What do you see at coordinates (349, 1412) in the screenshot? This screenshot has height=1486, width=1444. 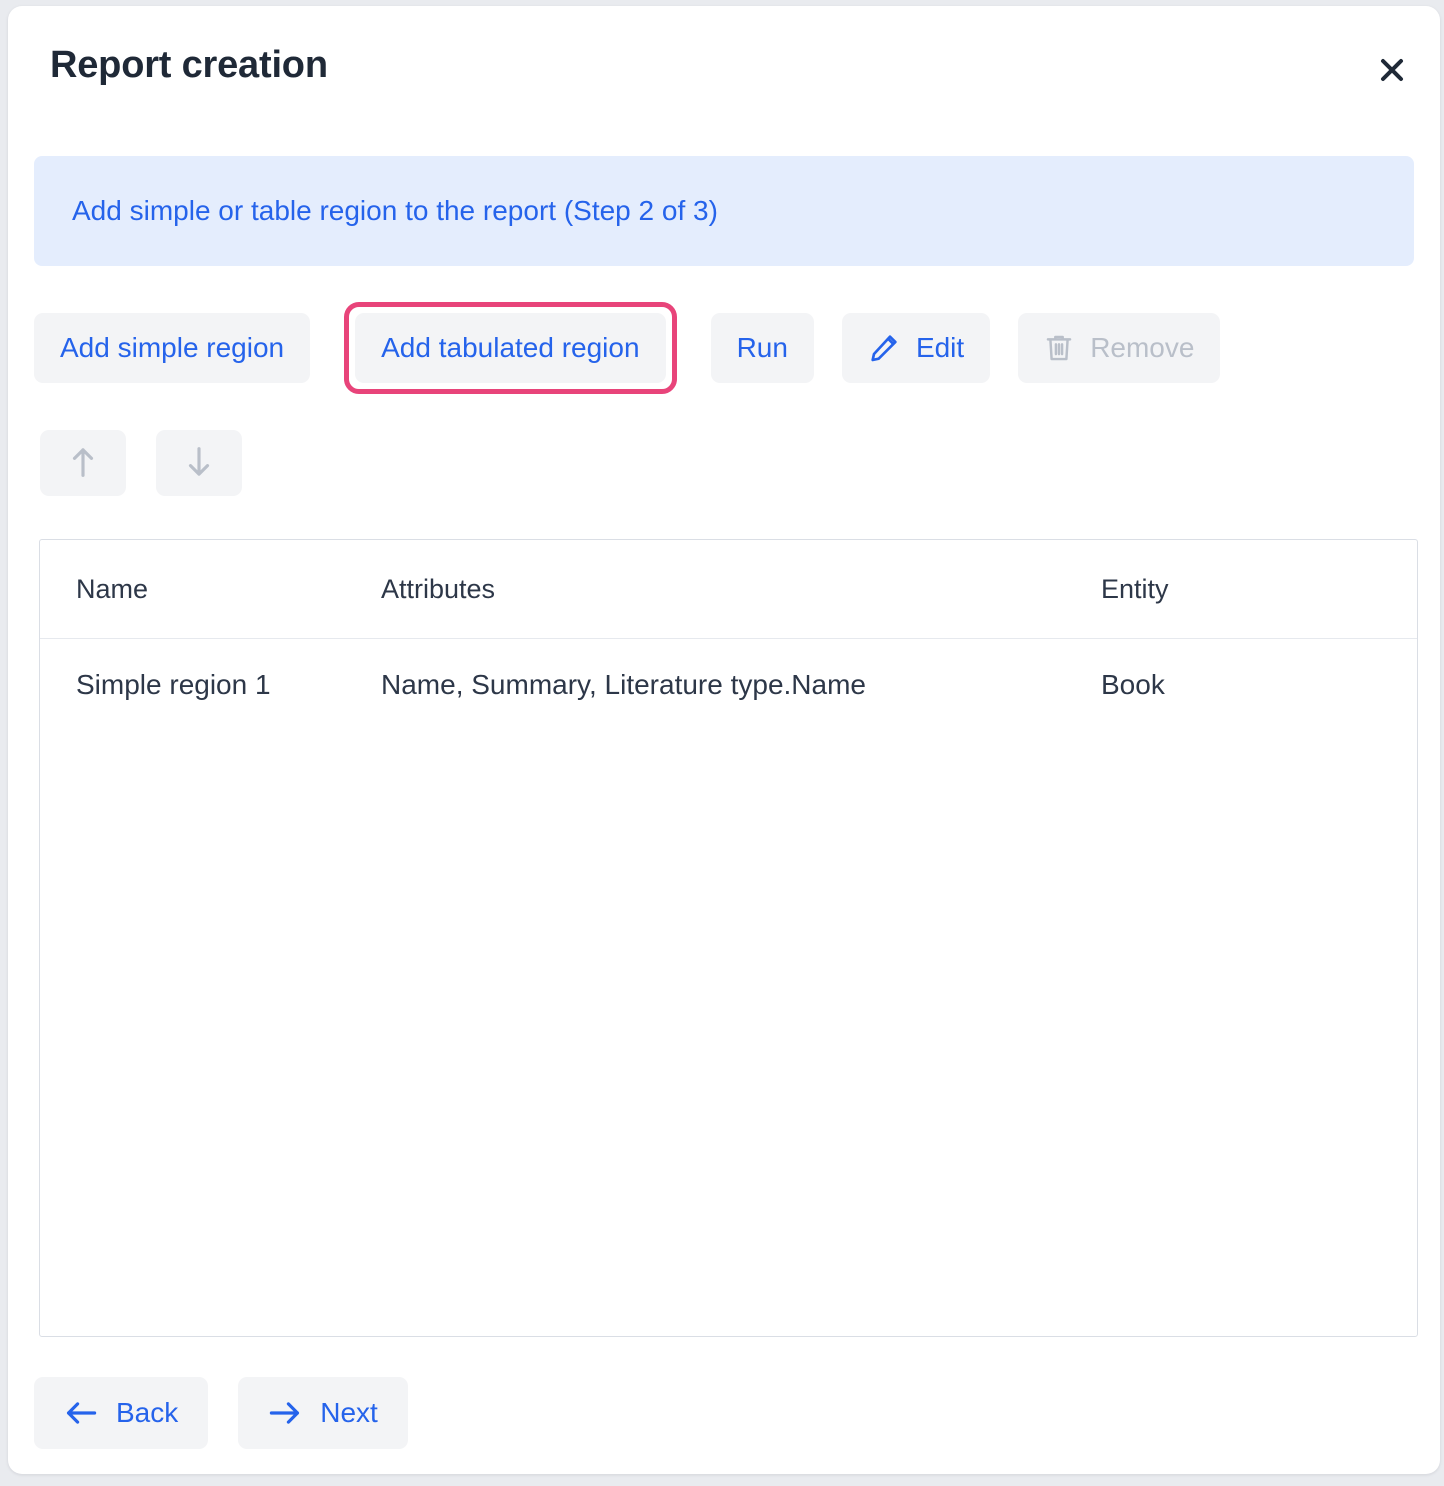 I see `next-button-label: Next` at bounding box center [349, 1412].